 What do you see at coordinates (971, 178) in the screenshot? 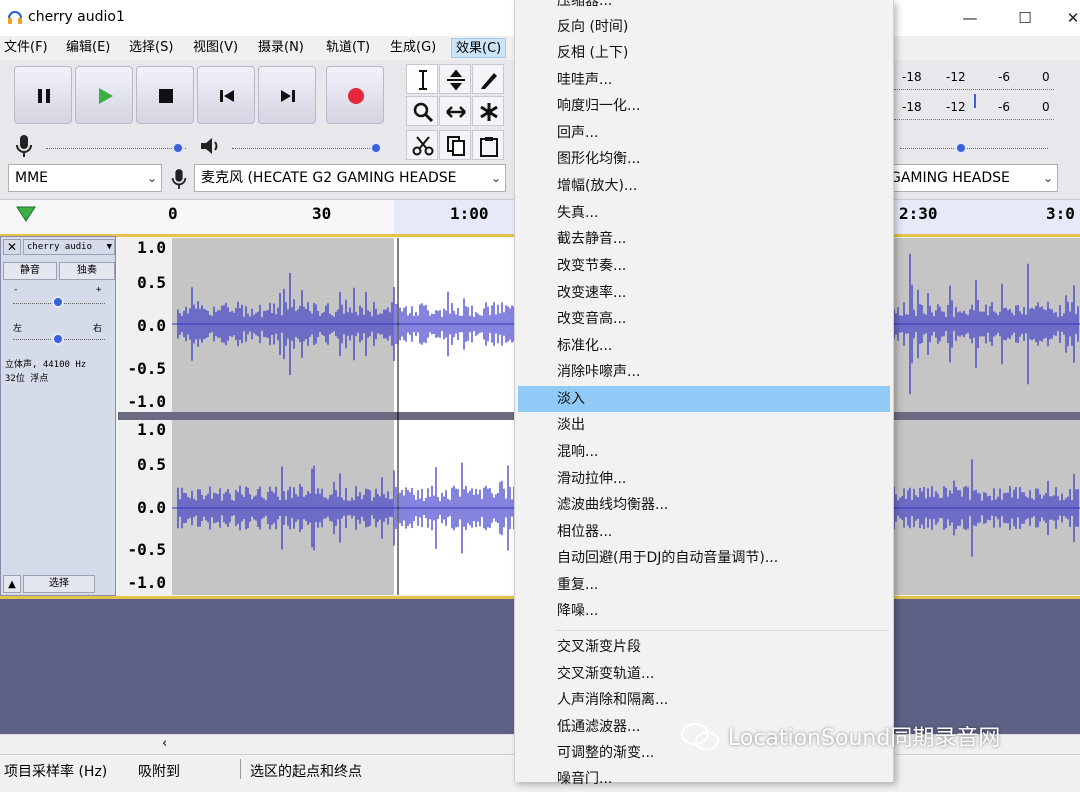
I see `playback-device-select: GAMING HEADSE ⌄` at bounding box center [971, 178].